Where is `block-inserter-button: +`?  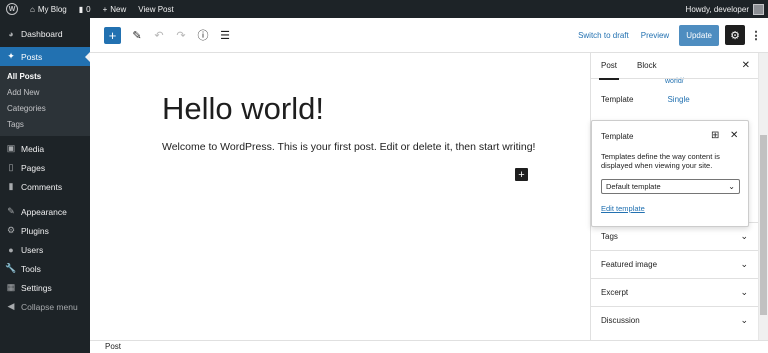
block-inserter-button: + is located at coordinates (112, 35).